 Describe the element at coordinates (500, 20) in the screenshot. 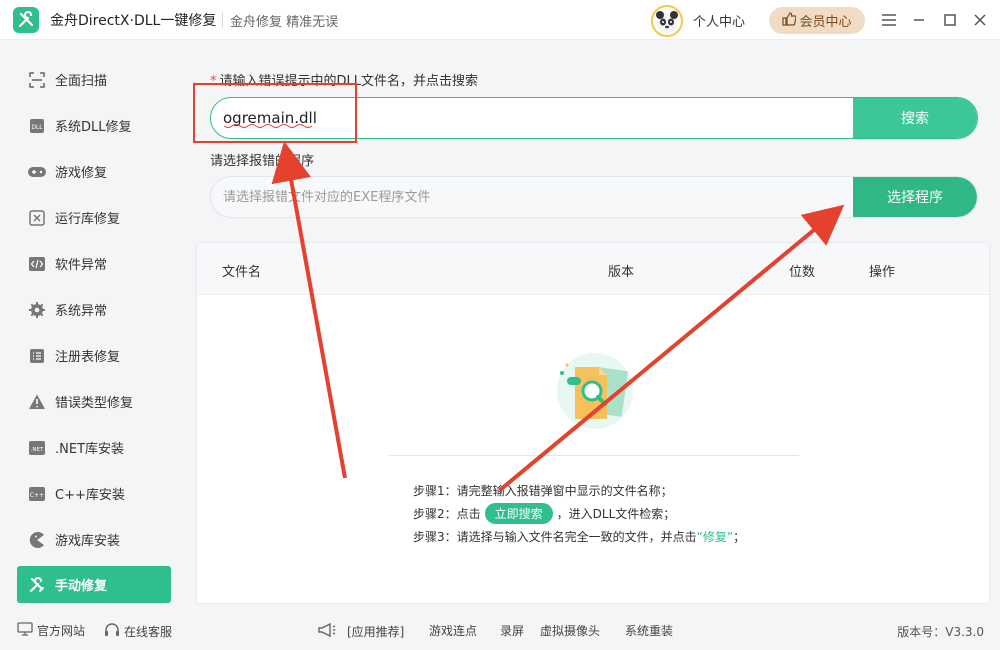

I see `title-bar: 金舟DirectX·DLL一键修复 金舟修复 精准无误 个人中心 会员中心` at that location.